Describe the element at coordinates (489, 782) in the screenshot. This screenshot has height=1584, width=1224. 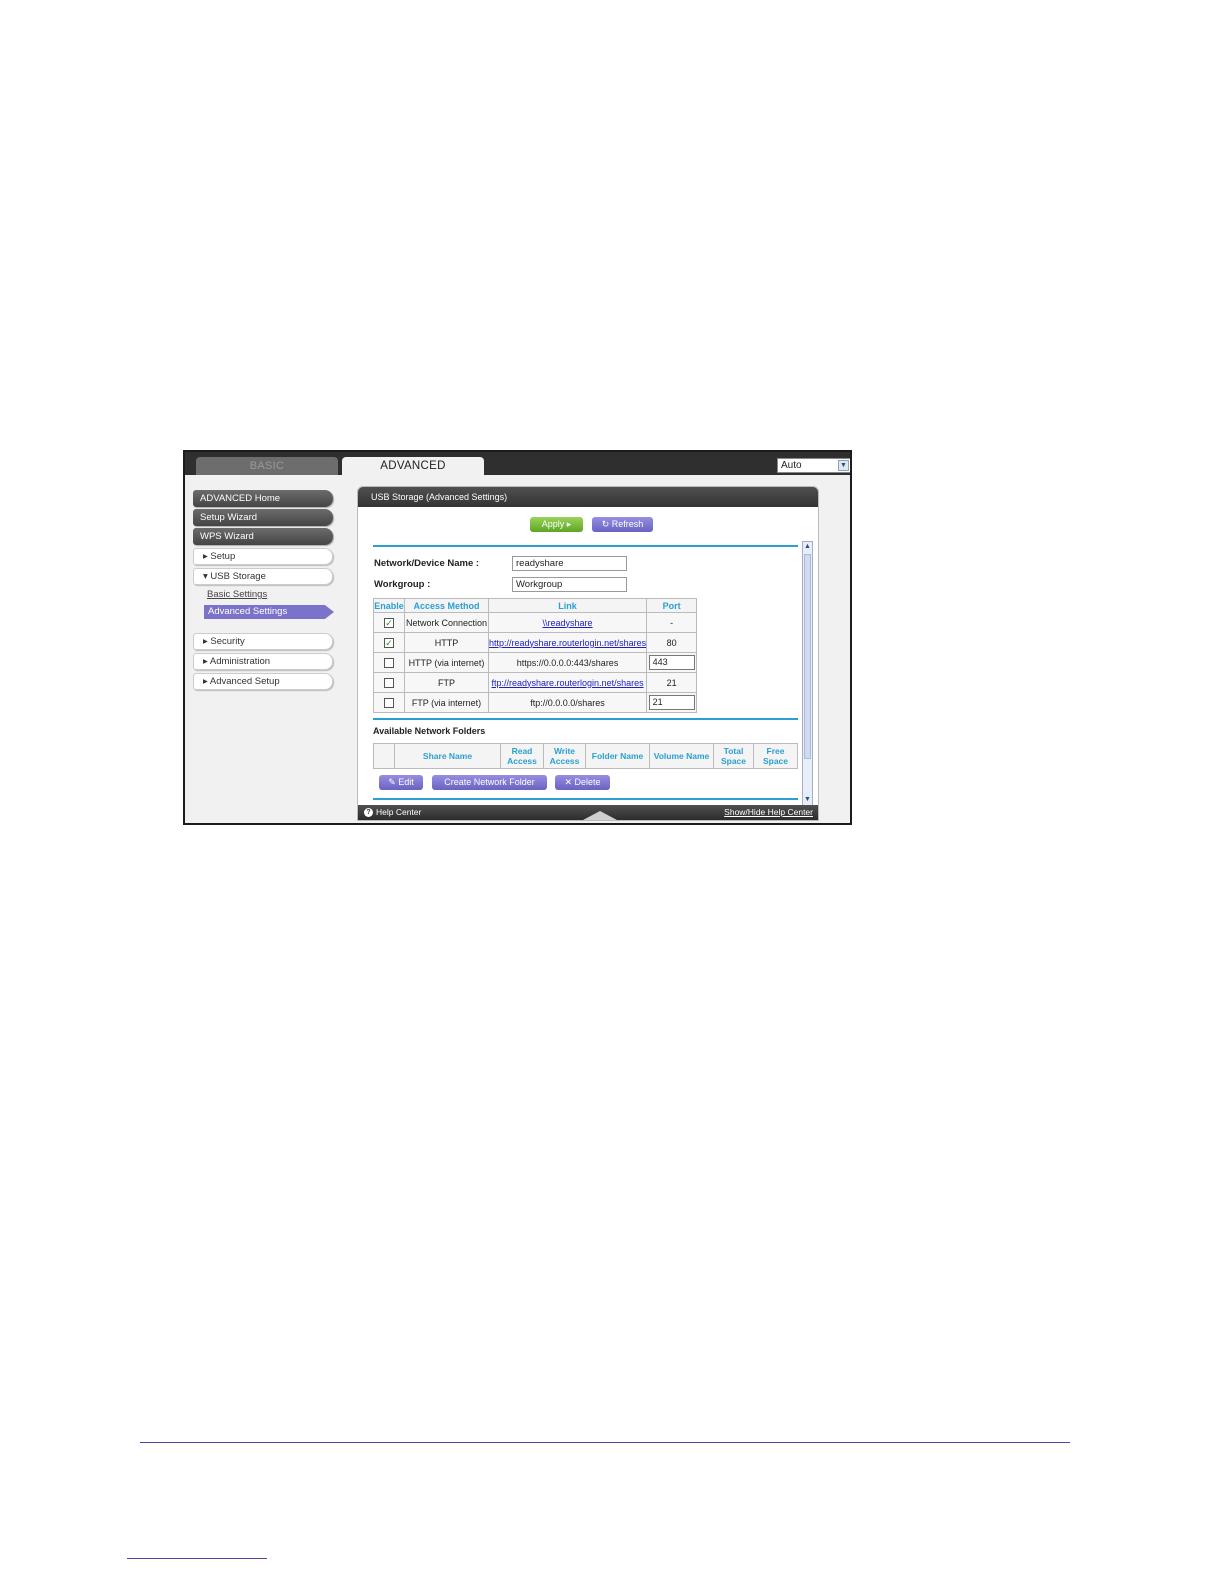
I see `create-network-folder-button: Create Network Folder` at that location.